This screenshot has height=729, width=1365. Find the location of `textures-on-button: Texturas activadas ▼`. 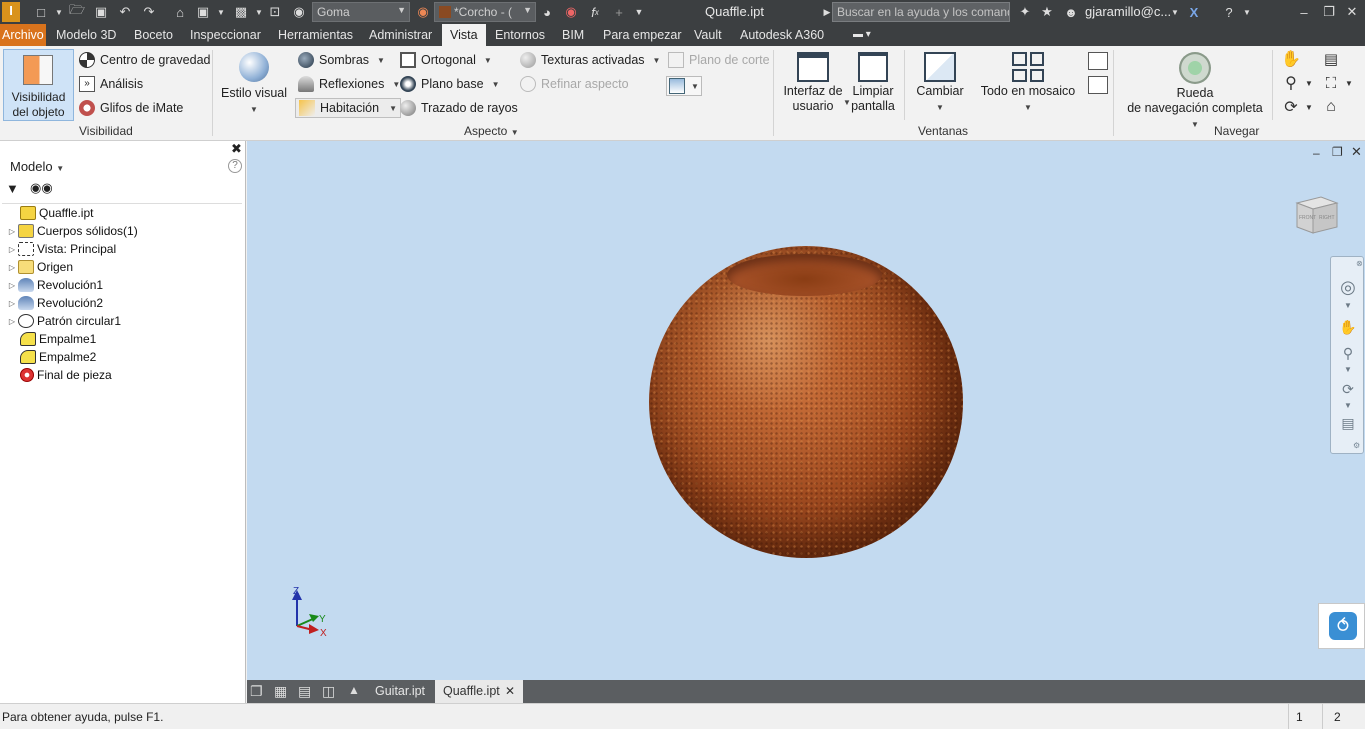

textures-on-button: Texturas activadas ▼ is located at coordinates (590, 60).